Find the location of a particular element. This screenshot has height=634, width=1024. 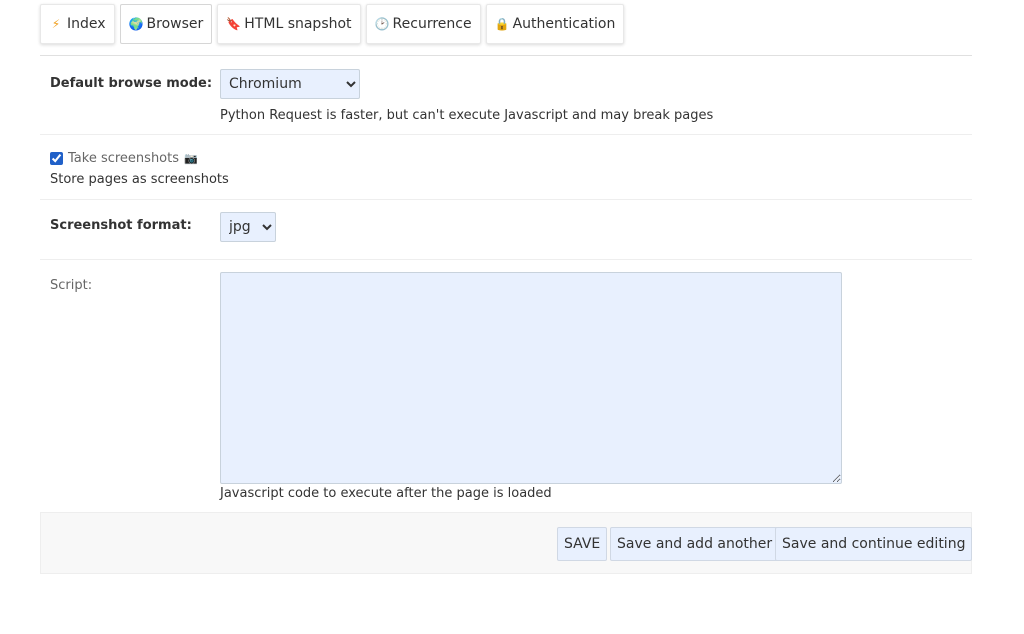

tab-label: HTML snapshot is located at coordinates (298, 24).